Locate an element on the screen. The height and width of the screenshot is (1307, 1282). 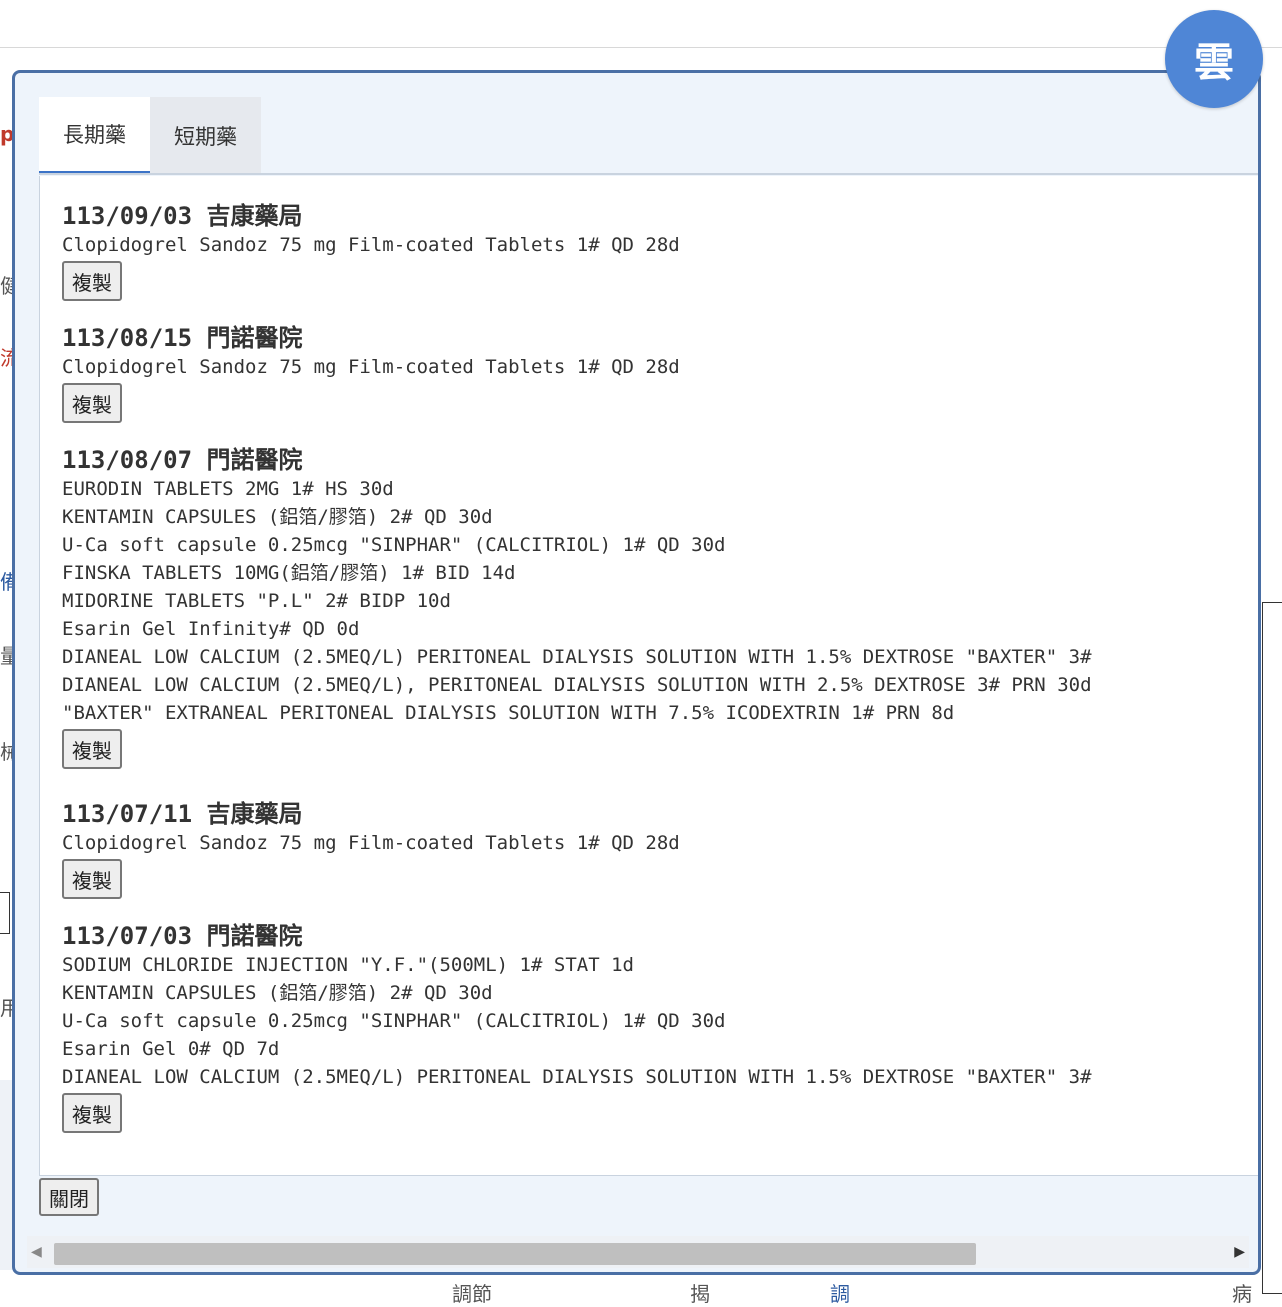
medication-line: EURODIN TABLETS 2MG 1# HS 30d is located at coordinates (228, 489).